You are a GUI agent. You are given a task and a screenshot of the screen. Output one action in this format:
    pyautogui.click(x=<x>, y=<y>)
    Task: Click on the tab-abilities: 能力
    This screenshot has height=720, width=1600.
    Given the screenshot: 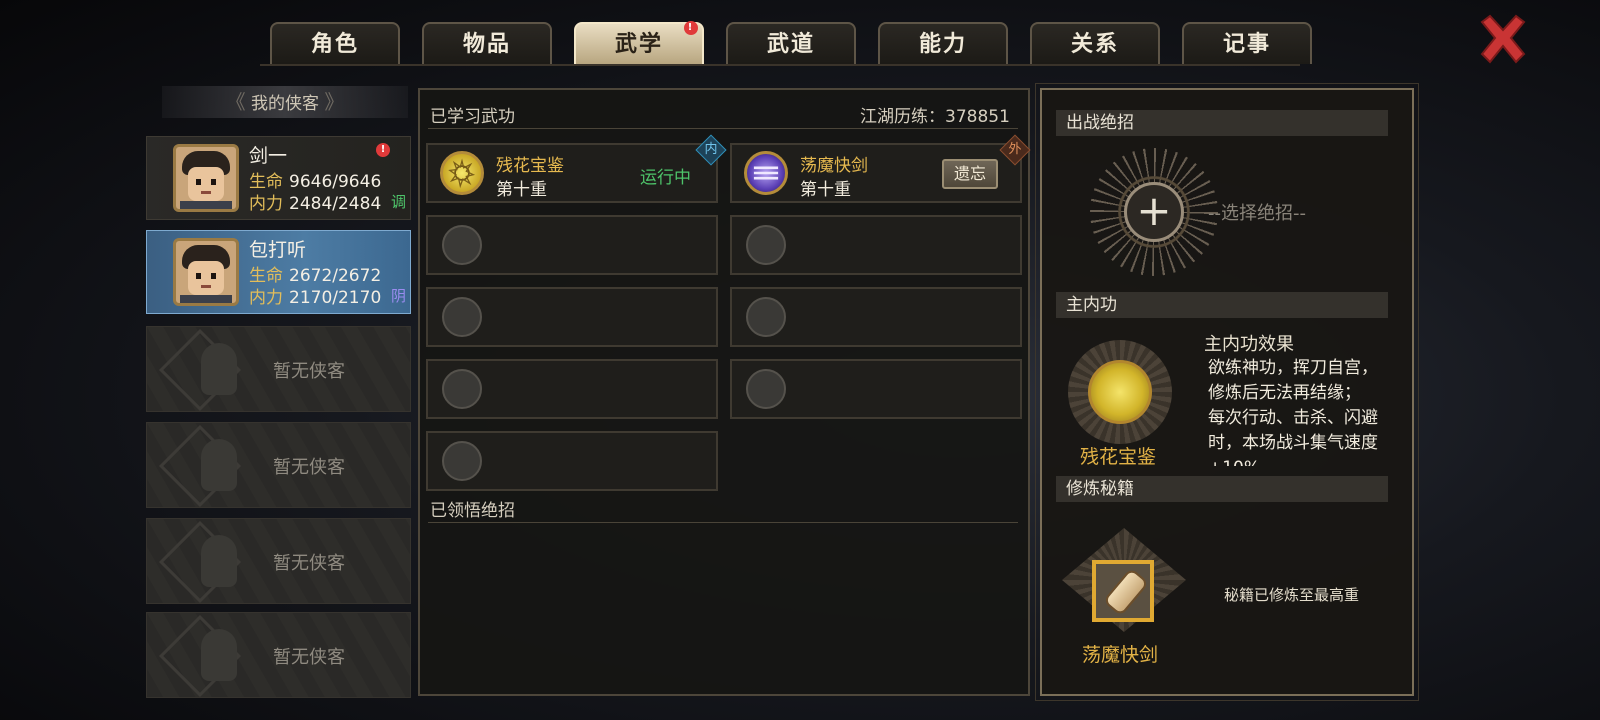 What is the action you would take?
    pyautogui.click(x=943, y=43)
    